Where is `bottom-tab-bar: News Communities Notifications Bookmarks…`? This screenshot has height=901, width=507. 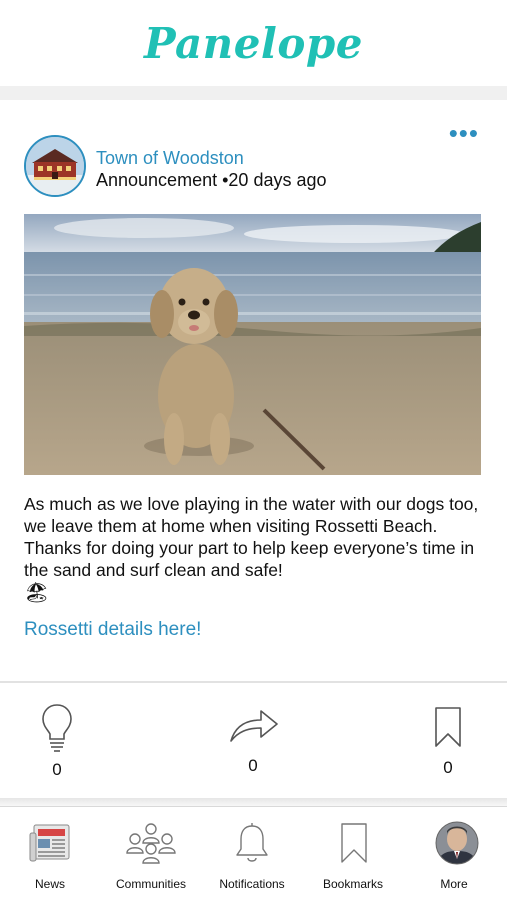
bottom-tab-bar: News Communities Notifications Bookmarks… is located at coordinates (253, 853).